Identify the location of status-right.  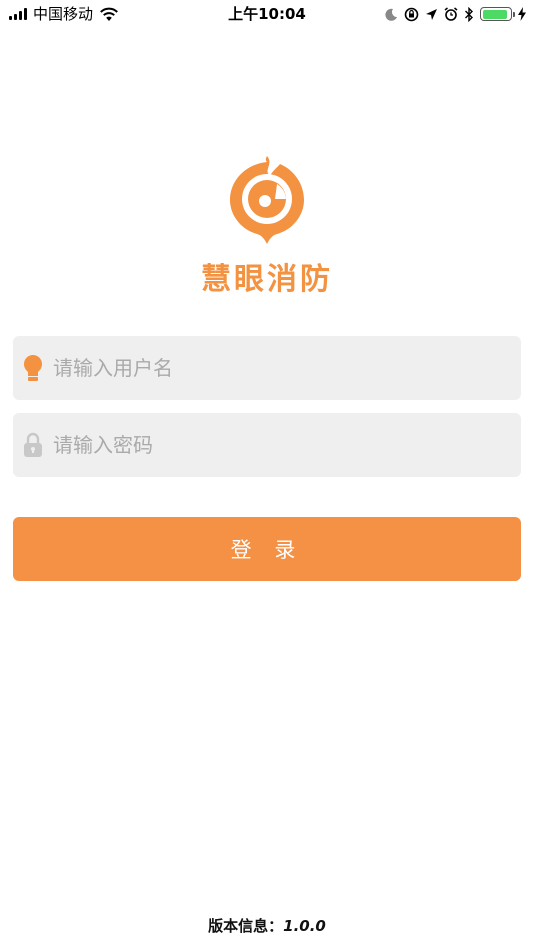
(455, 14).